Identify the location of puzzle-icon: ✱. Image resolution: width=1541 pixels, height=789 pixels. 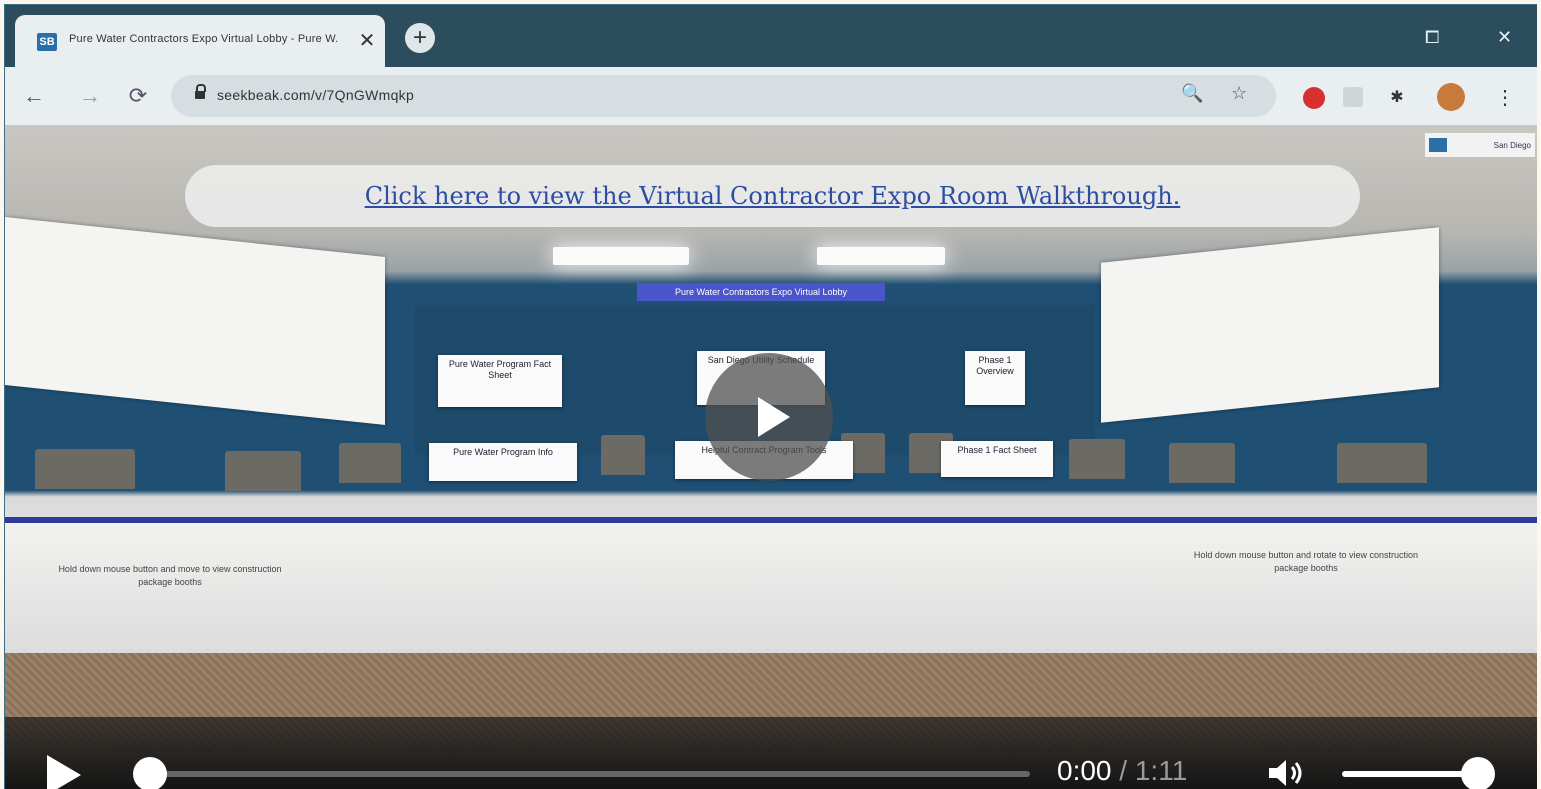
(1397, 97).